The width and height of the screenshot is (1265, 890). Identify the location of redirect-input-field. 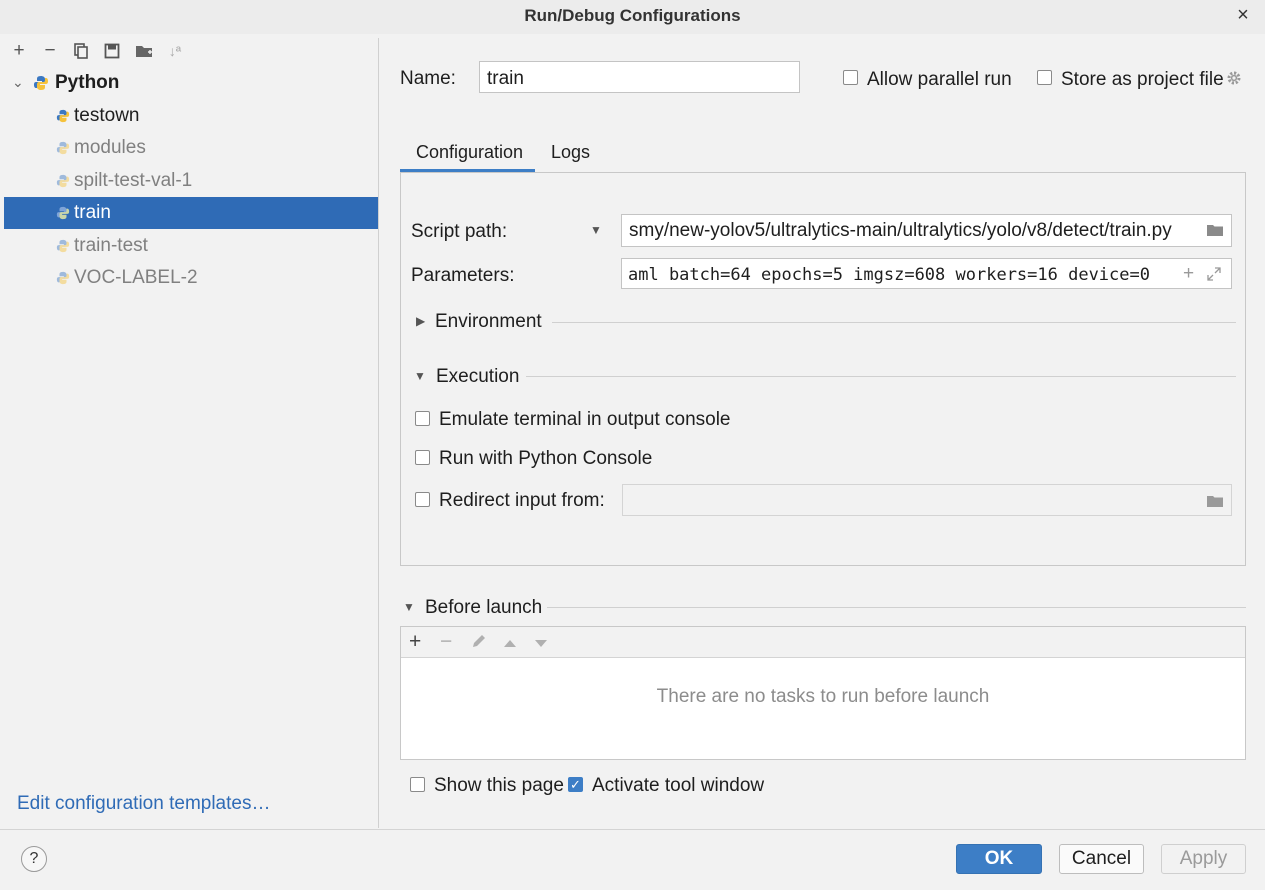
(927, 500).